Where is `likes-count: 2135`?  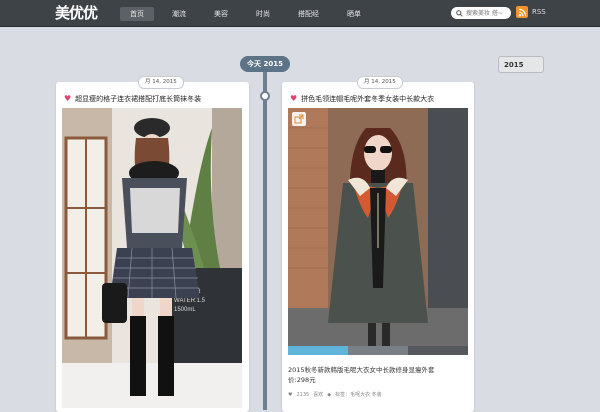 likes-count: 2135 is located at coordinates (303, 394).